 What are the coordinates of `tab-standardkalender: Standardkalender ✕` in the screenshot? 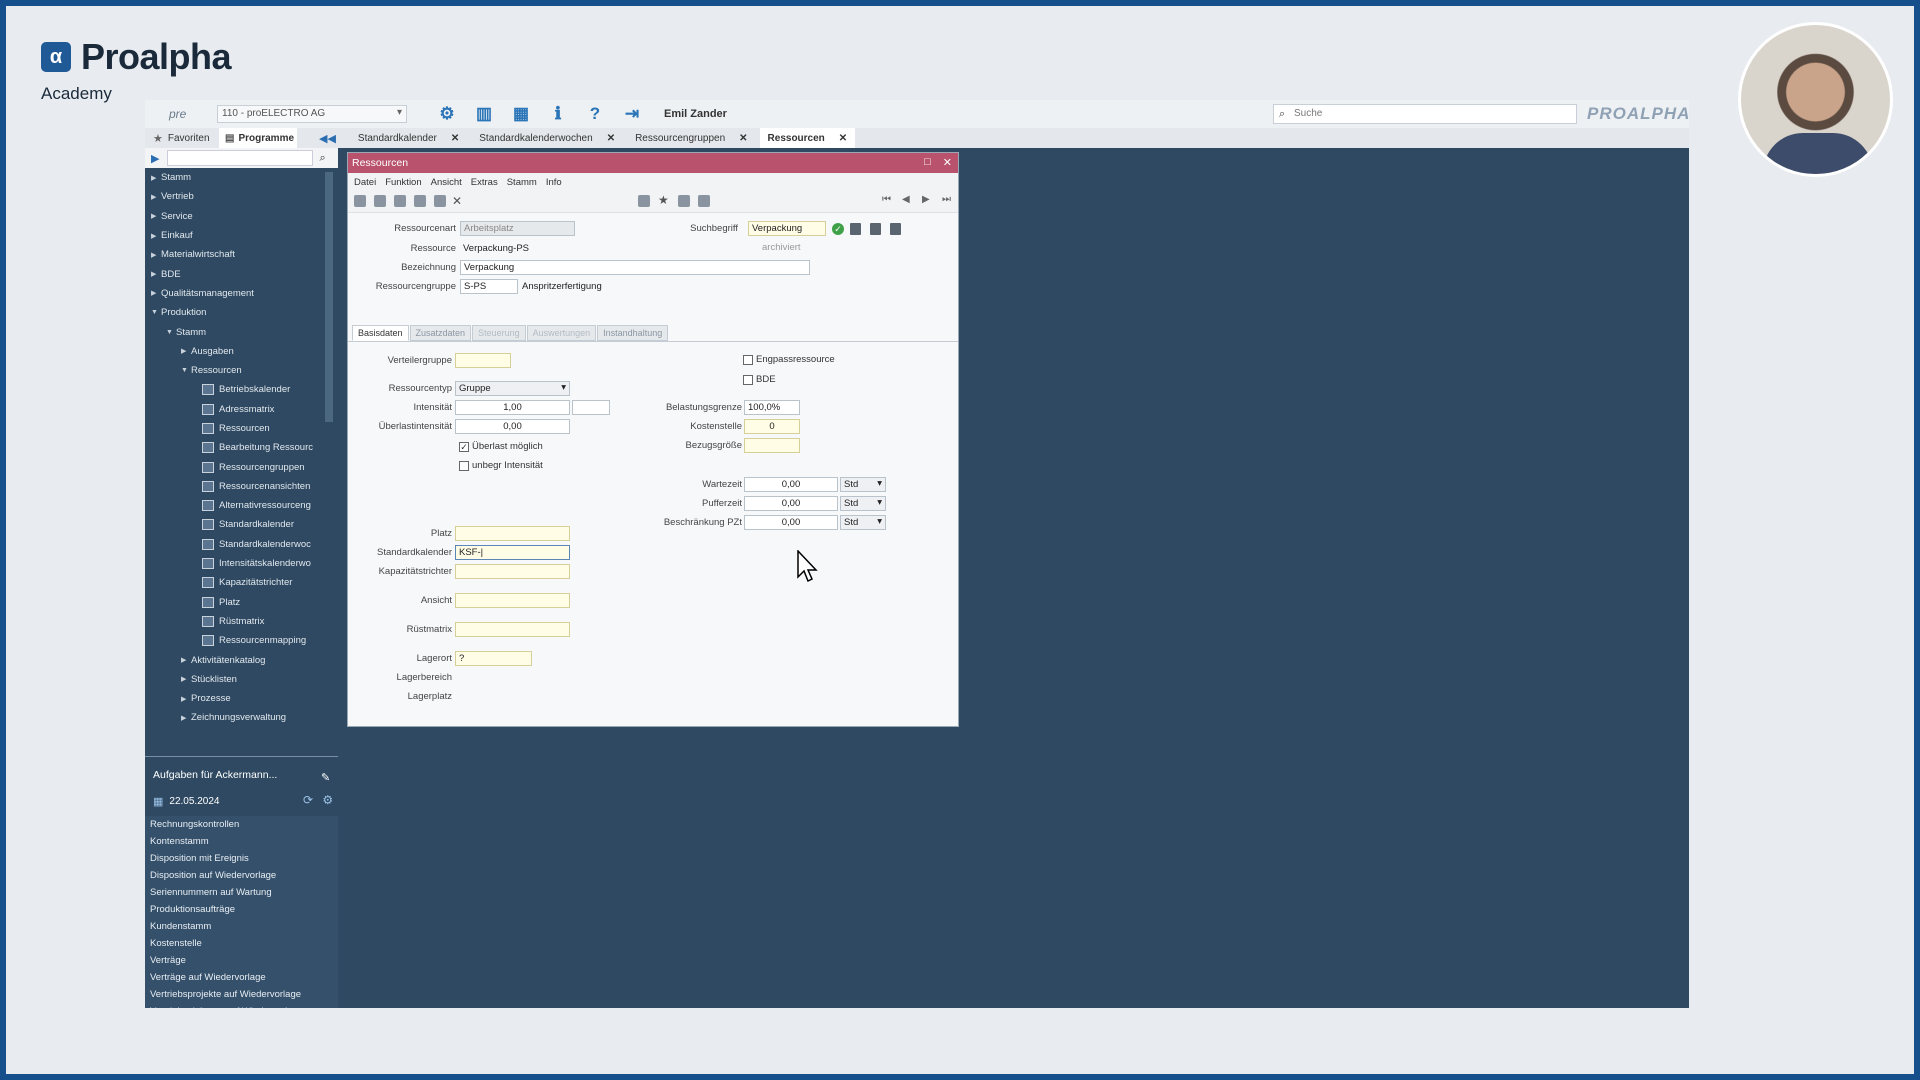 It's located at (408, 138).